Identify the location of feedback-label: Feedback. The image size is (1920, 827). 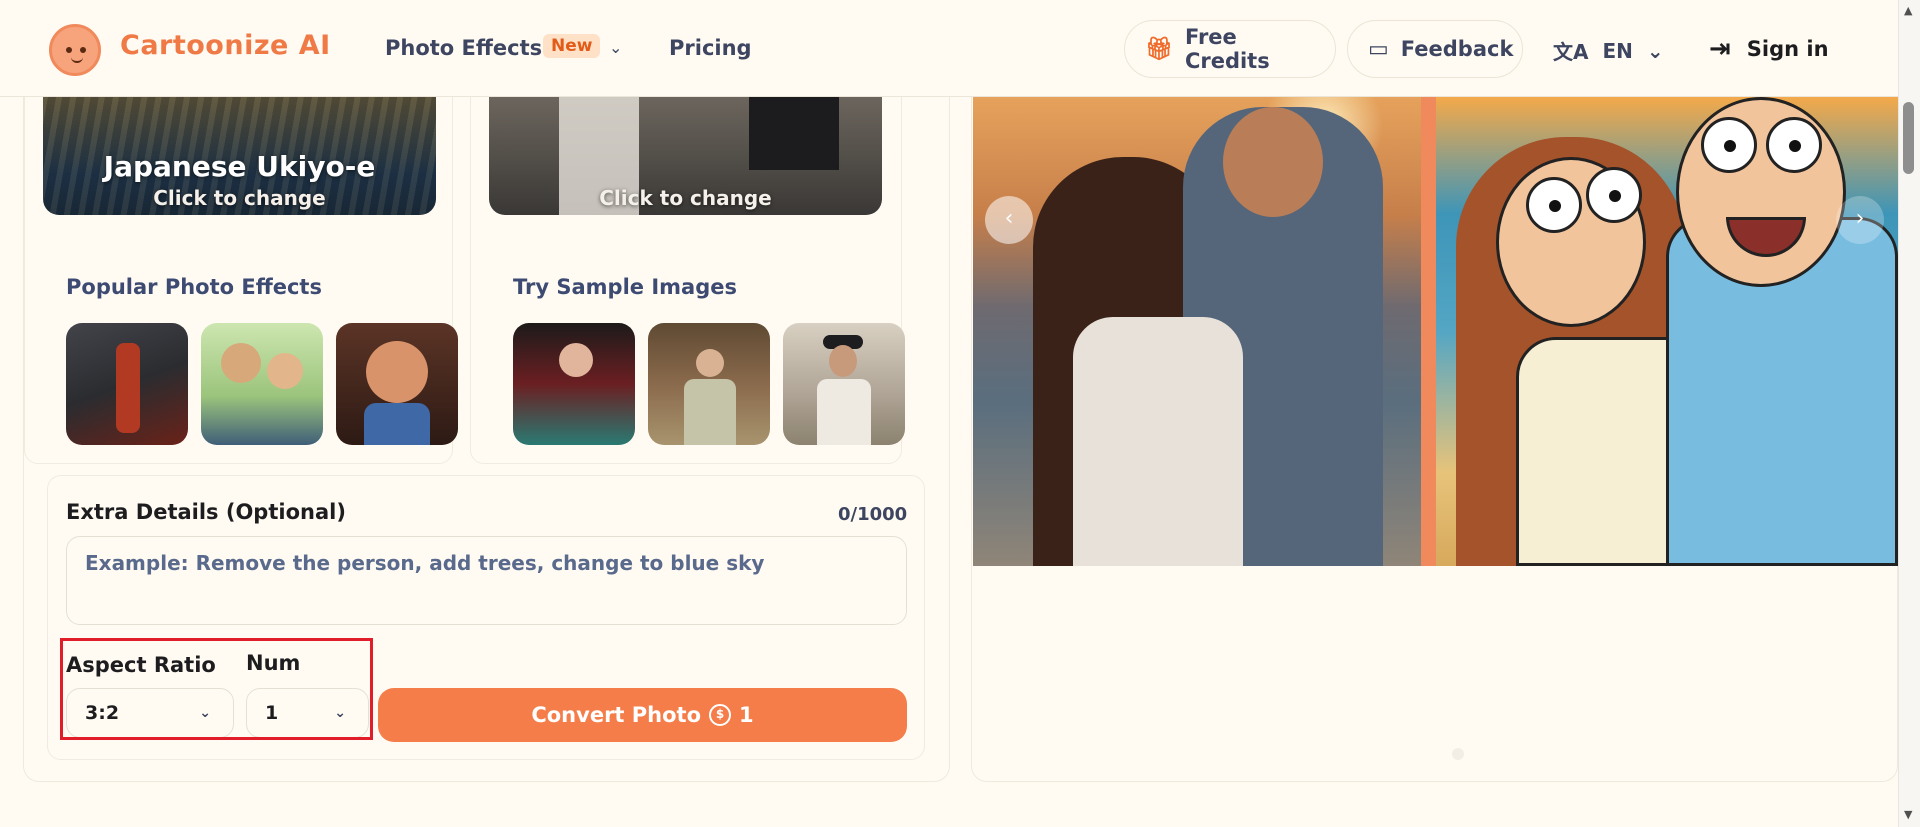
(1457, 49).